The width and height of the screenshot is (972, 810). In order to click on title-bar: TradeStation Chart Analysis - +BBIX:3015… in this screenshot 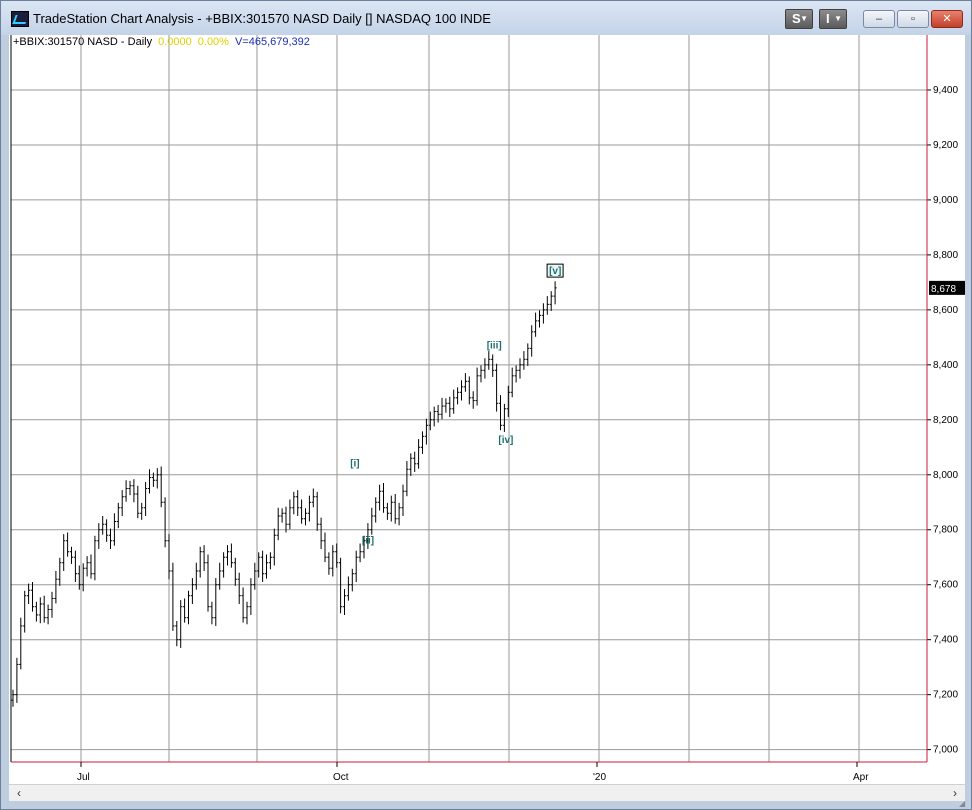, I will do `click(486, 18)`.